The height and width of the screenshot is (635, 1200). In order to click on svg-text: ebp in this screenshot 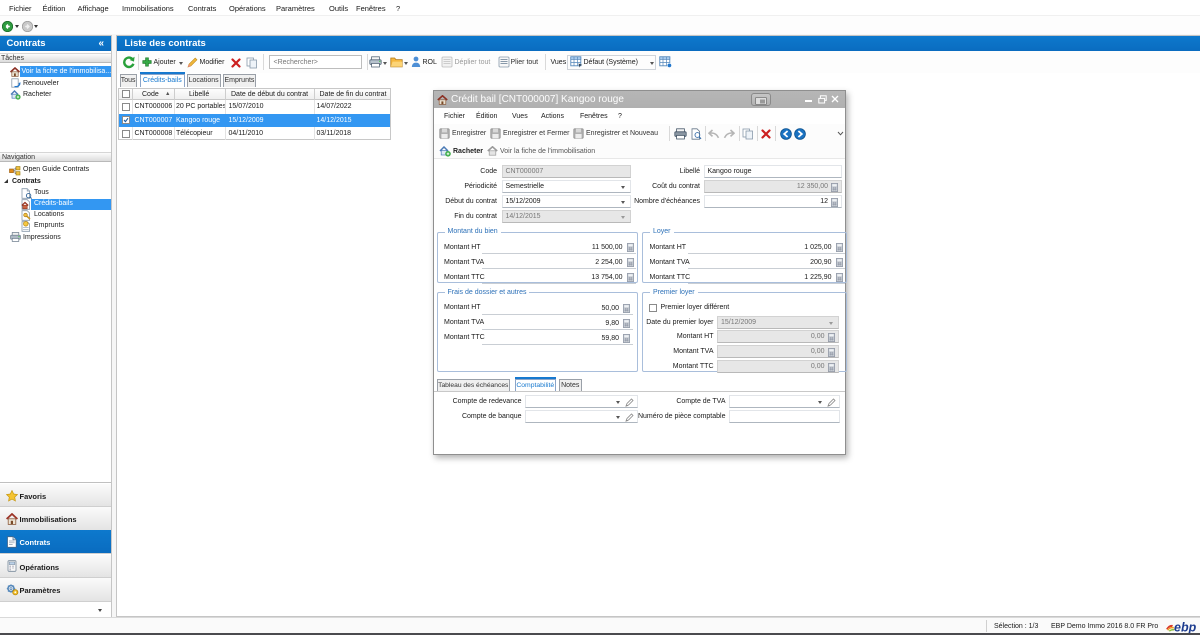, I will do `click(1185, 627)`.